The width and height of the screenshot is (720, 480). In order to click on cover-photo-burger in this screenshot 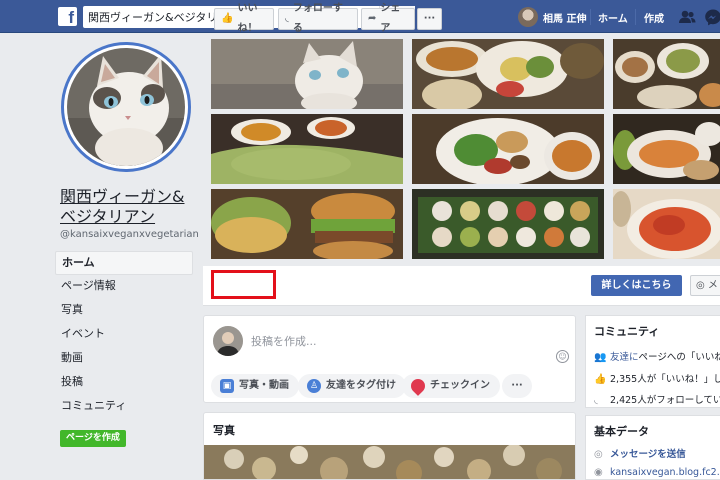, I will do `click(307, 224)`.